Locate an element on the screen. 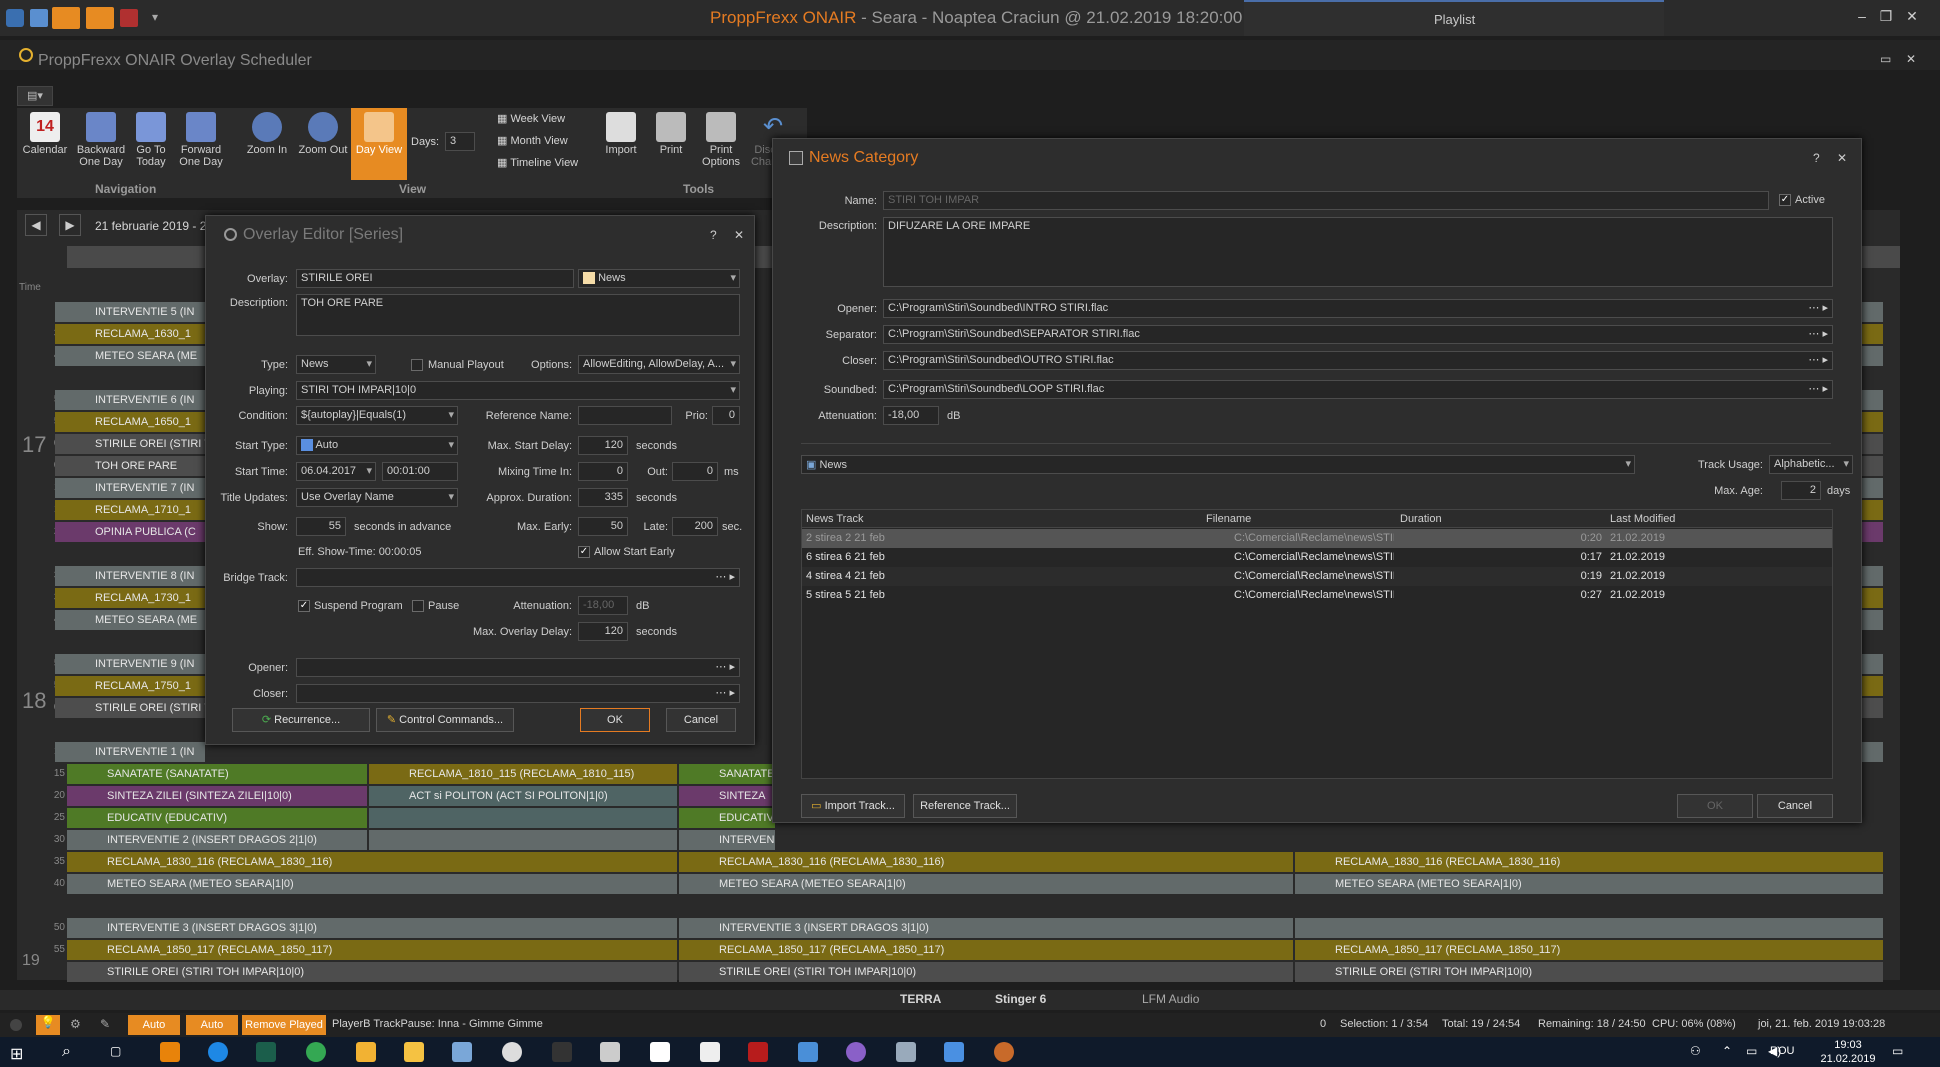 The width and height of the screenshot is (1940, 1067). show-spinner: 55 is located at coordinates (321, 526).